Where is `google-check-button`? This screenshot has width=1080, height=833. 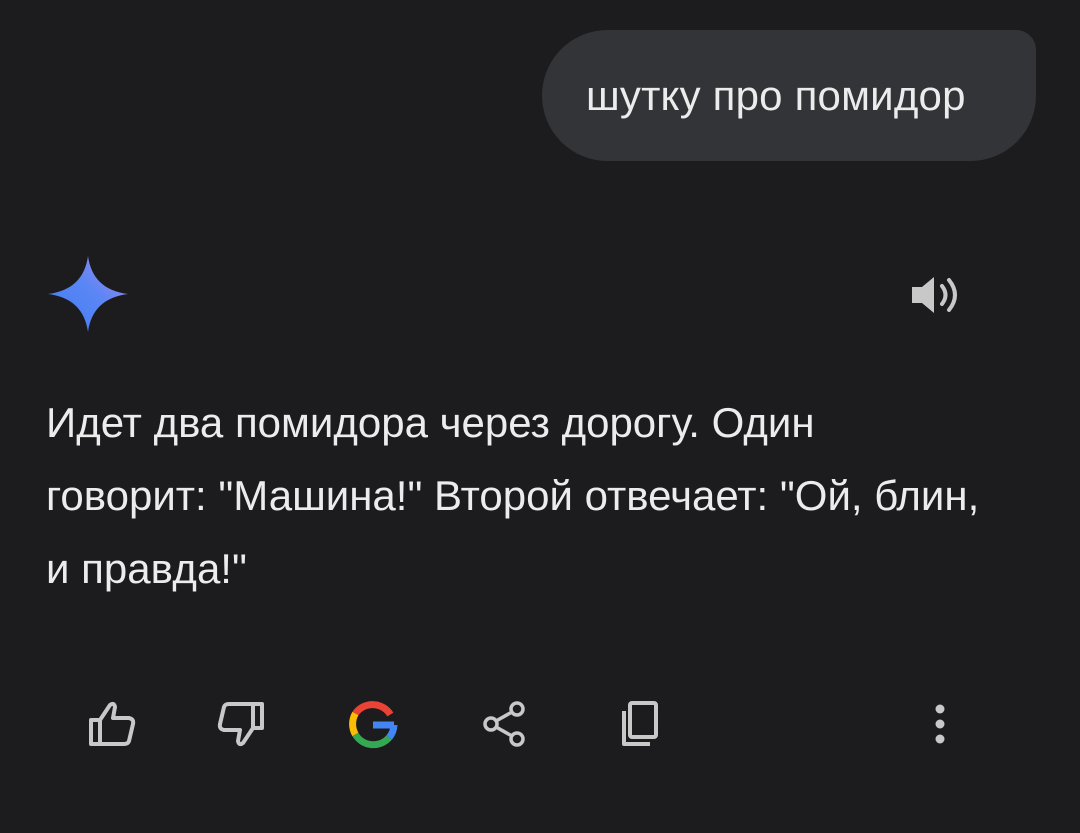
google-check-button is located at coordinates (373, 724).